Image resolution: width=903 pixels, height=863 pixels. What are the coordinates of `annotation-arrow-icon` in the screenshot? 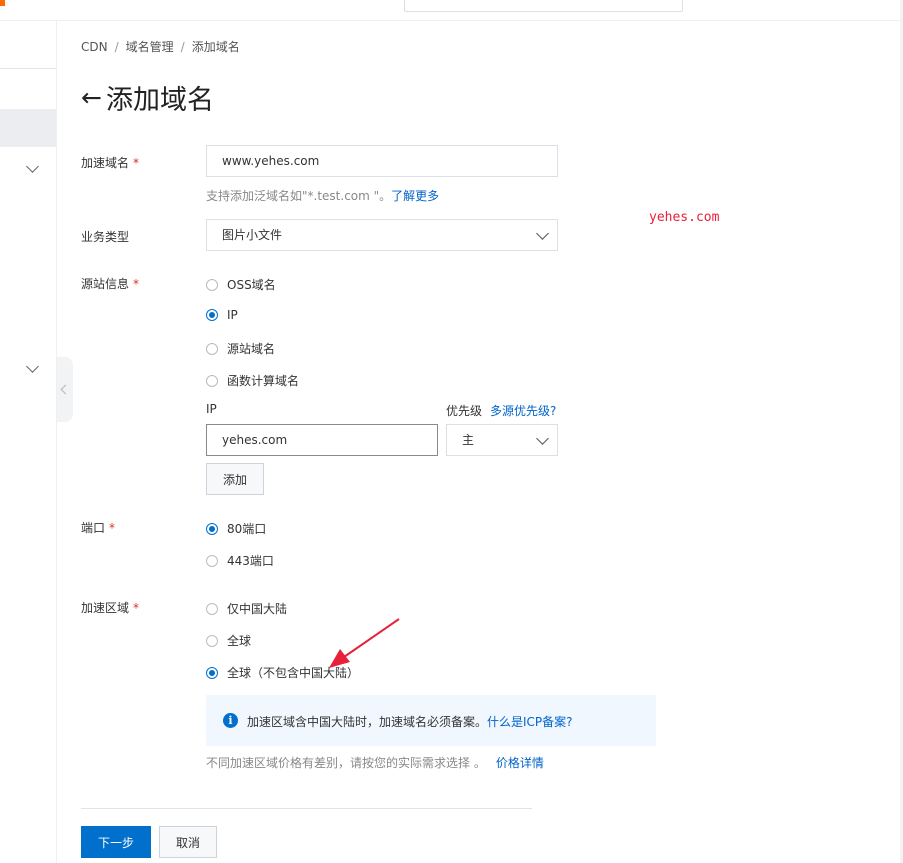 It's located at (364, 643).